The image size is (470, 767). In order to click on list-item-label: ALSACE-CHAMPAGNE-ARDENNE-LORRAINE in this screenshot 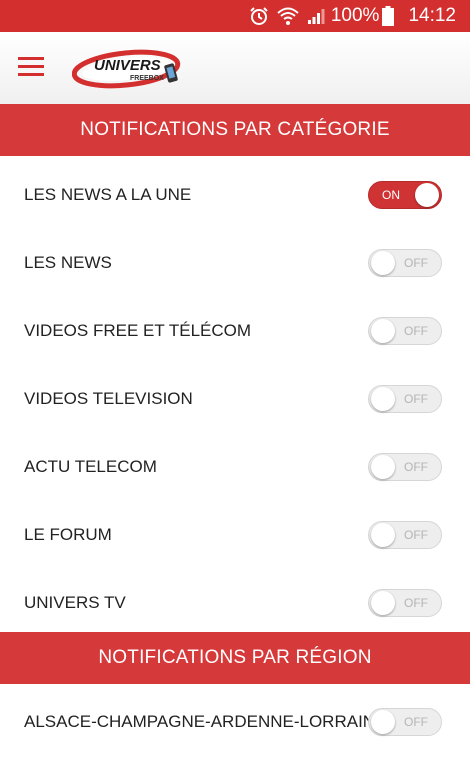, I will do `click(205, 721)`.